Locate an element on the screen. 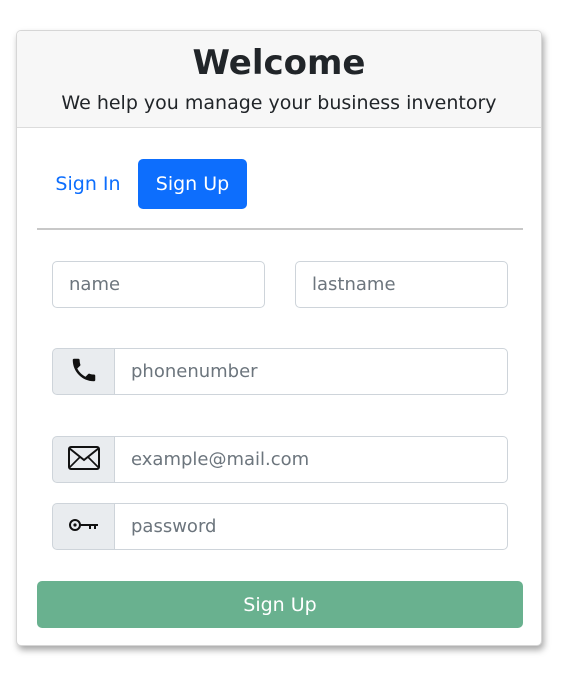  phone-addon is located at coordinates (83, 371).